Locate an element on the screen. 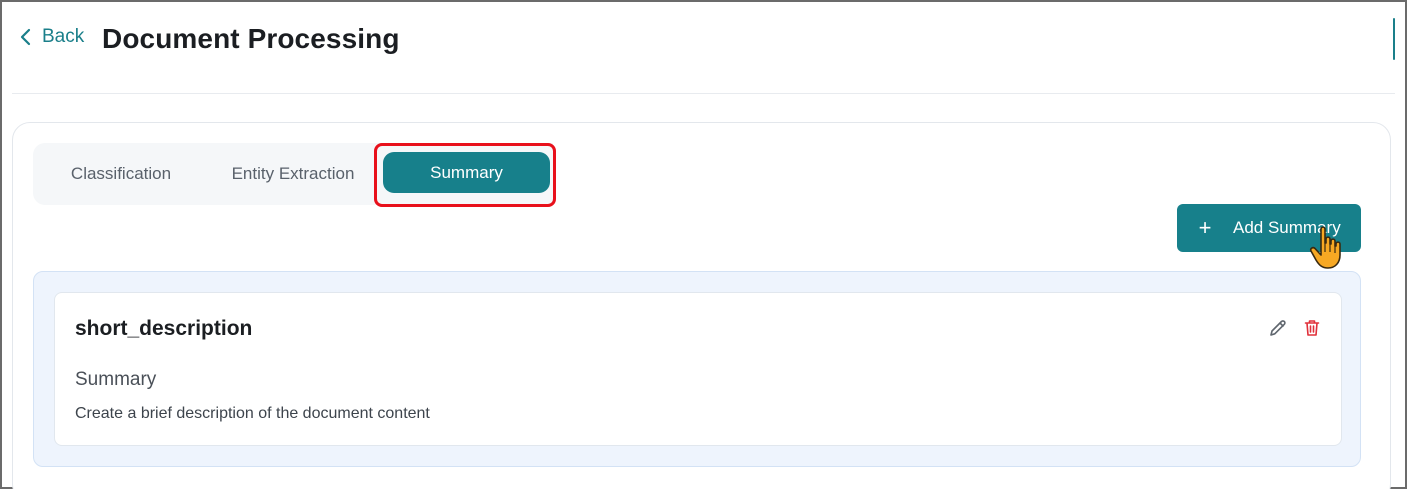 Image resolution: width=1407 pixels, height=489 pixels. add-summary-button: + Add Summary is located at coordinates (1269, 228).